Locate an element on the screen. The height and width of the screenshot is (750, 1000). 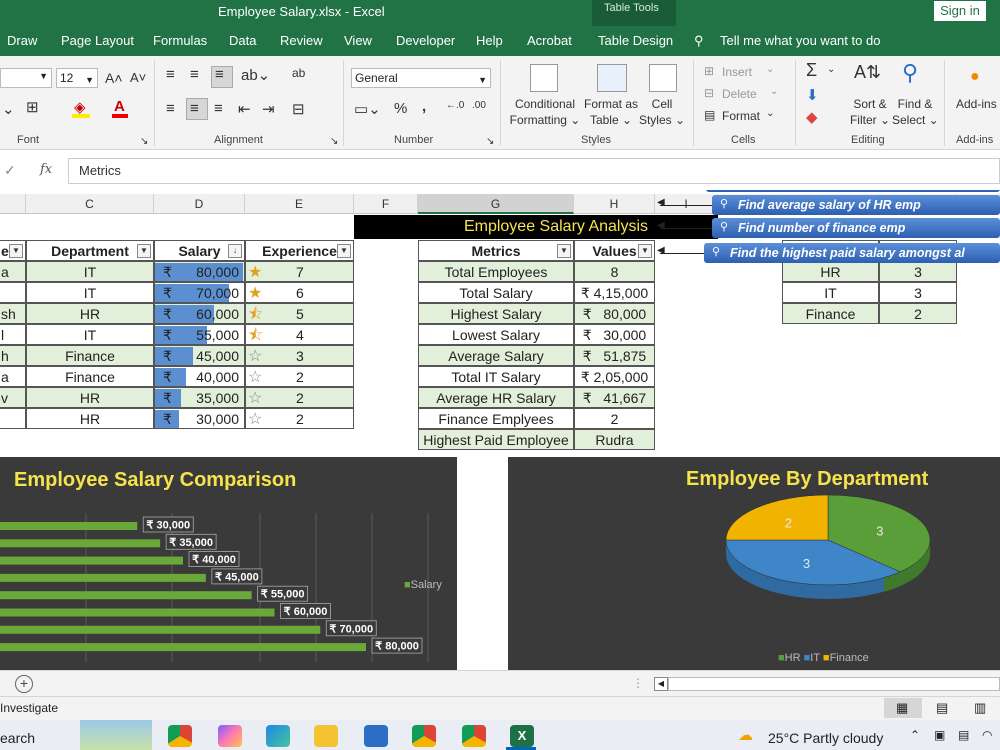
experience-cell: ★ 7 is located at coordinates (299, 271).